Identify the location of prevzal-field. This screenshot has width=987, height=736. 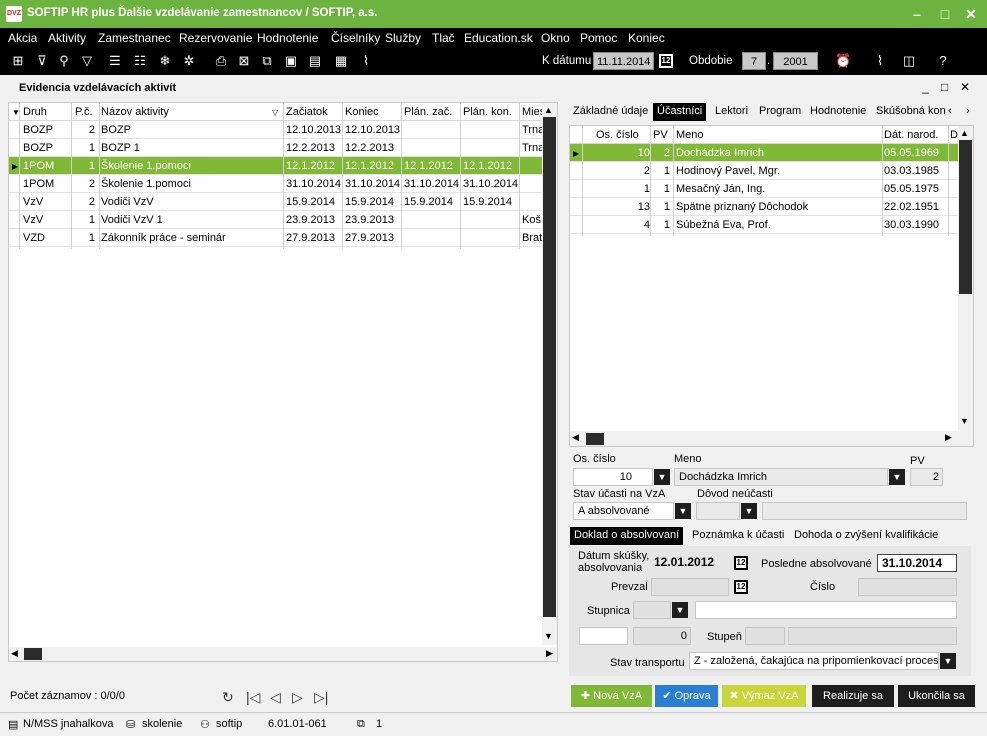
(690, 587).